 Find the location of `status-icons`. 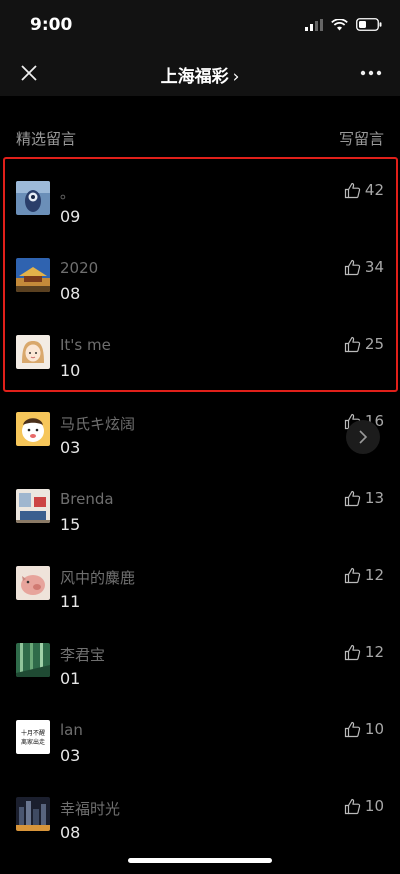

status-icons is located at coordinates (343, 24).